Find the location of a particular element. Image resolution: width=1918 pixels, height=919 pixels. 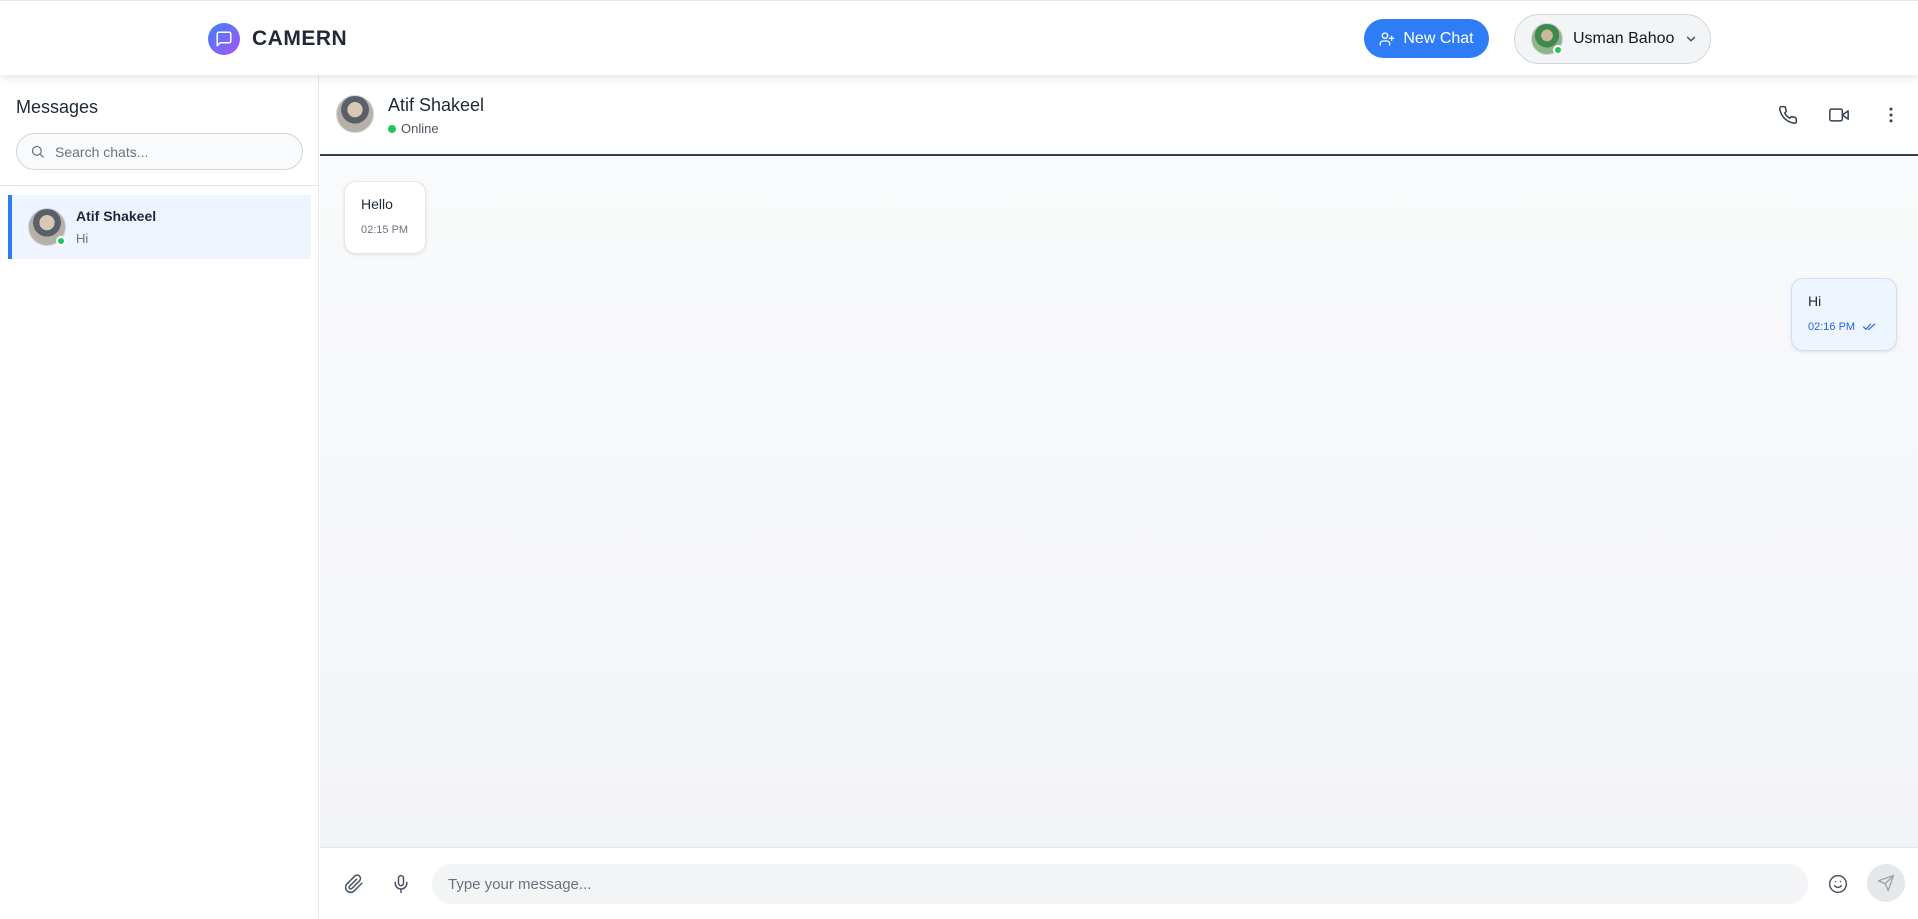

message-timestamp: 02:15 PM is located at coordinates (385, 230).